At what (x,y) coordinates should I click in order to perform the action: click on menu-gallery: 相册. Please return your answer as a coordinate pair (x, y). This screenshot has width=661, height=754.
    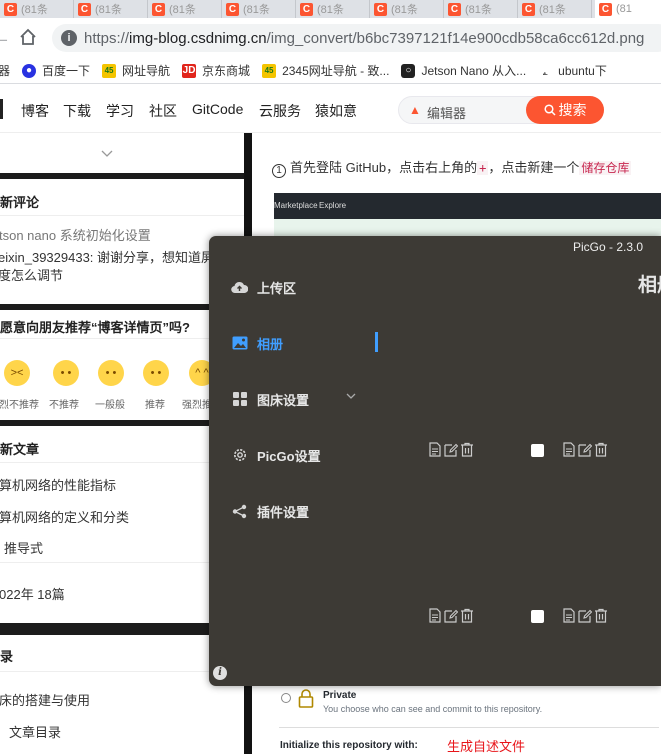
    Looking at the image, I should click on (257, 343).